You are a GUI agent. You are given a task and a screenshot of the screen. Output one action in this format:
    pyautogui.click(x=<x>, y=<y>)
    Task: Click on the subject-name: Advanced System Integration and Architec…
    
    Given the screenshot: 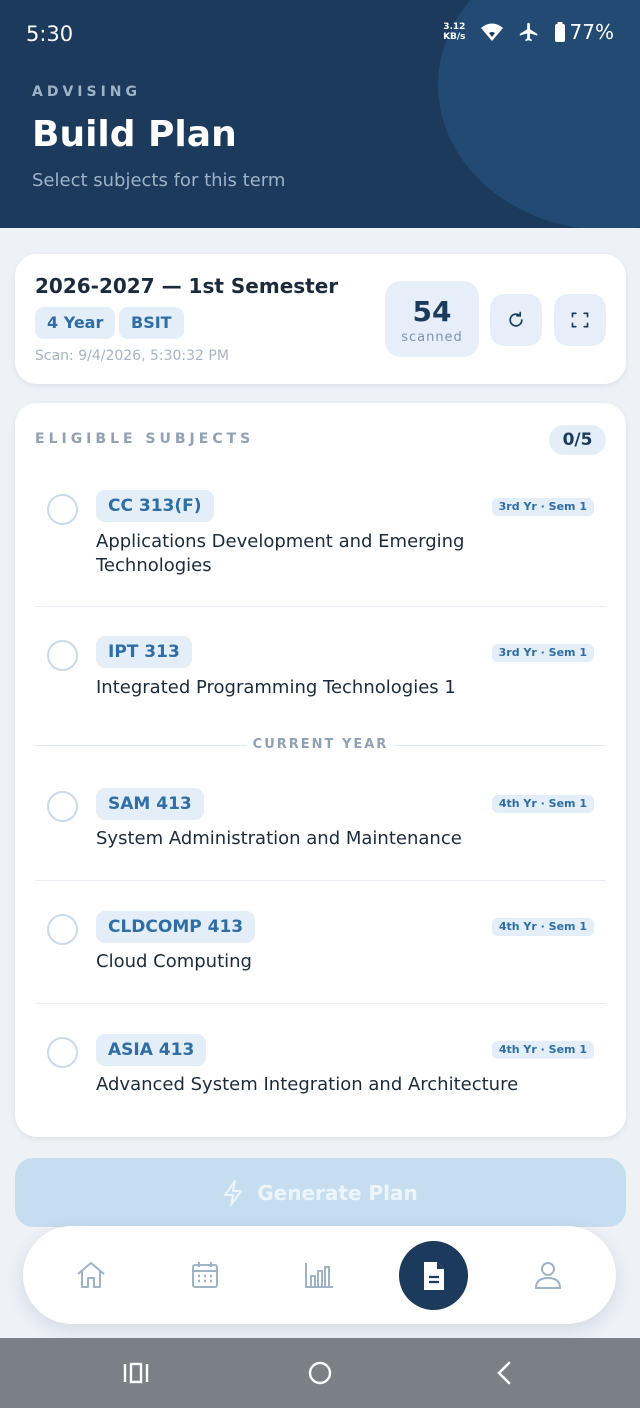 What is the action you would take?
    pyautogui.click(x=307, y=1084)
    